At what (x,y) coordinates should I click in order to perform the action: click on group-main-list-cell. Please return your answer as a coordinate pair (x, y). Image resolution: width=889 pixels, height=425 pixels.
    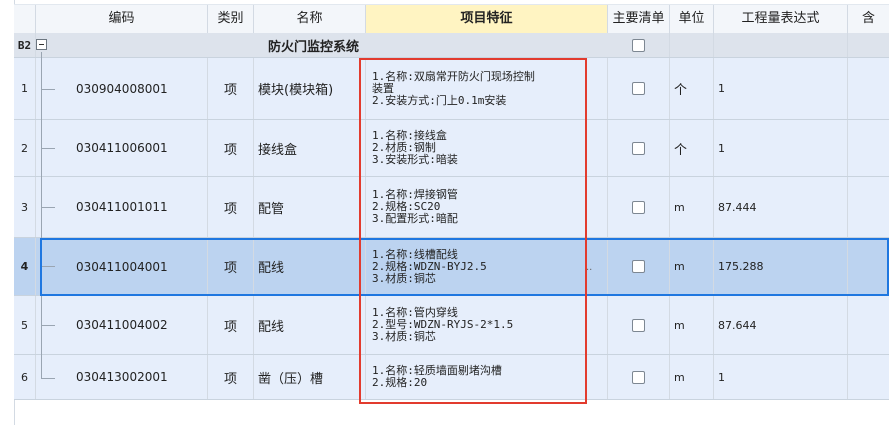
    Looking at the image, I should click on (639, 45).